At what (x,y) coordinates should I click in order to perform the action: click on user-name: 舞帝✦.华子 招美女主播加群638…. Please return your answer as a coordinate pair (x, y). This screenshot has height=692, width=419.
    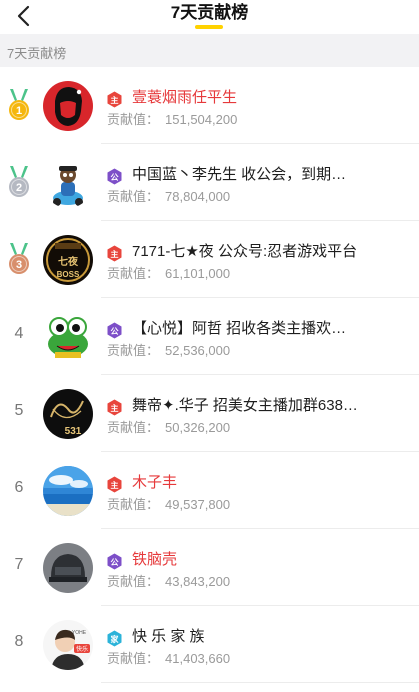
    Looking at the image, I should click on (271, 406).